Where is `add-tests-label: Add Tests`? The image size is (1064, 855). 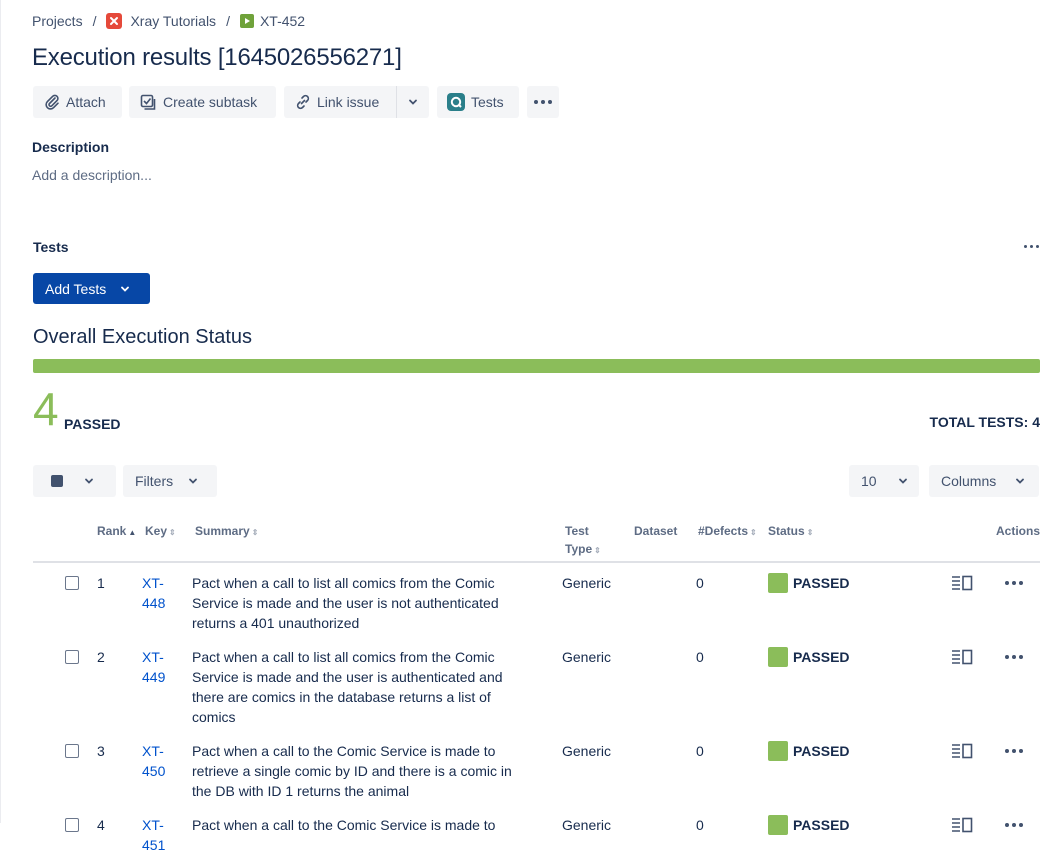 add-tests-label: Add Tests is located at coordinates (76, 288).